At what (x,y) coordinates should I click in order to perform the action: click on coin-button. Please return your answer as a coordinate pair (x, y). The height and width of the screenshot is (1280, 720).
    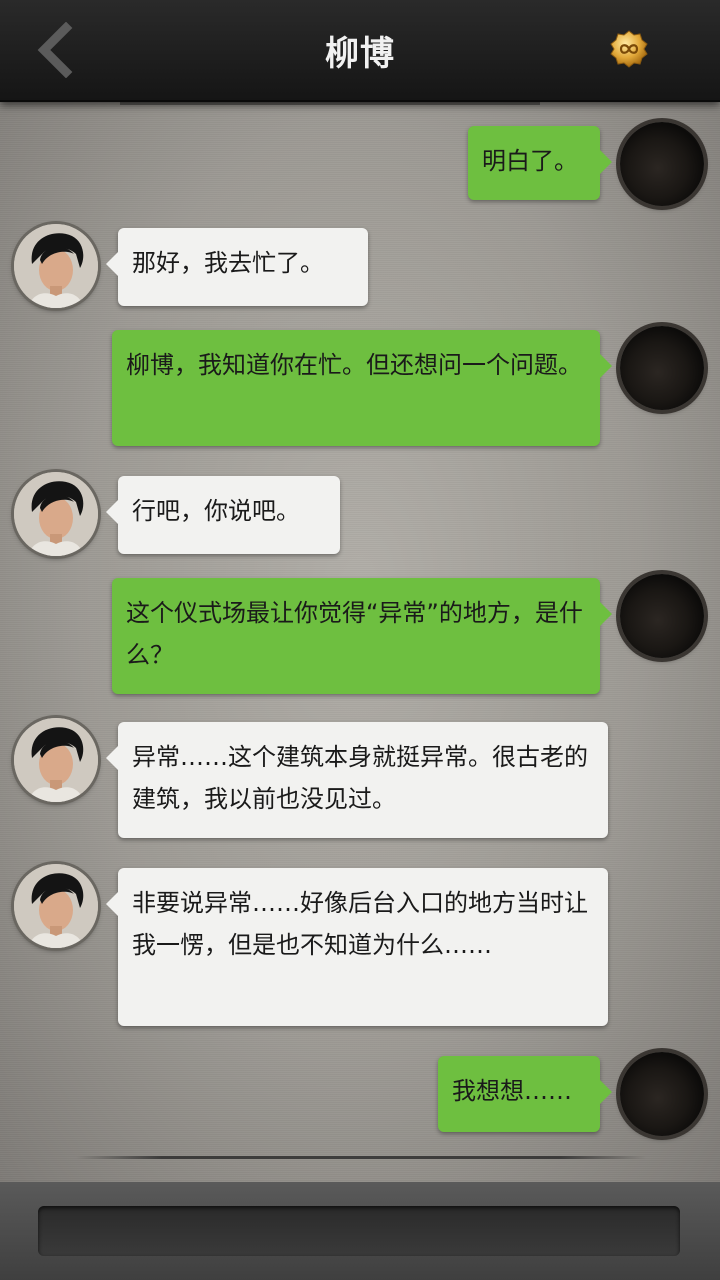
    Looking at the image, I should click on (629, 49).